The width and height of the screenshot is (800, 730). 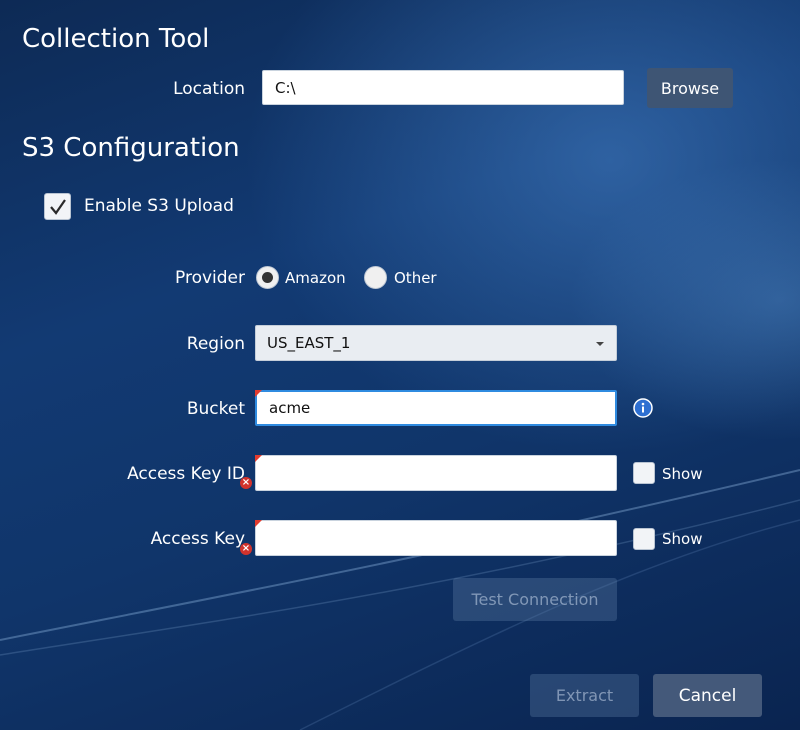 I want to click on access-key-input, so click(x=436, y=538).